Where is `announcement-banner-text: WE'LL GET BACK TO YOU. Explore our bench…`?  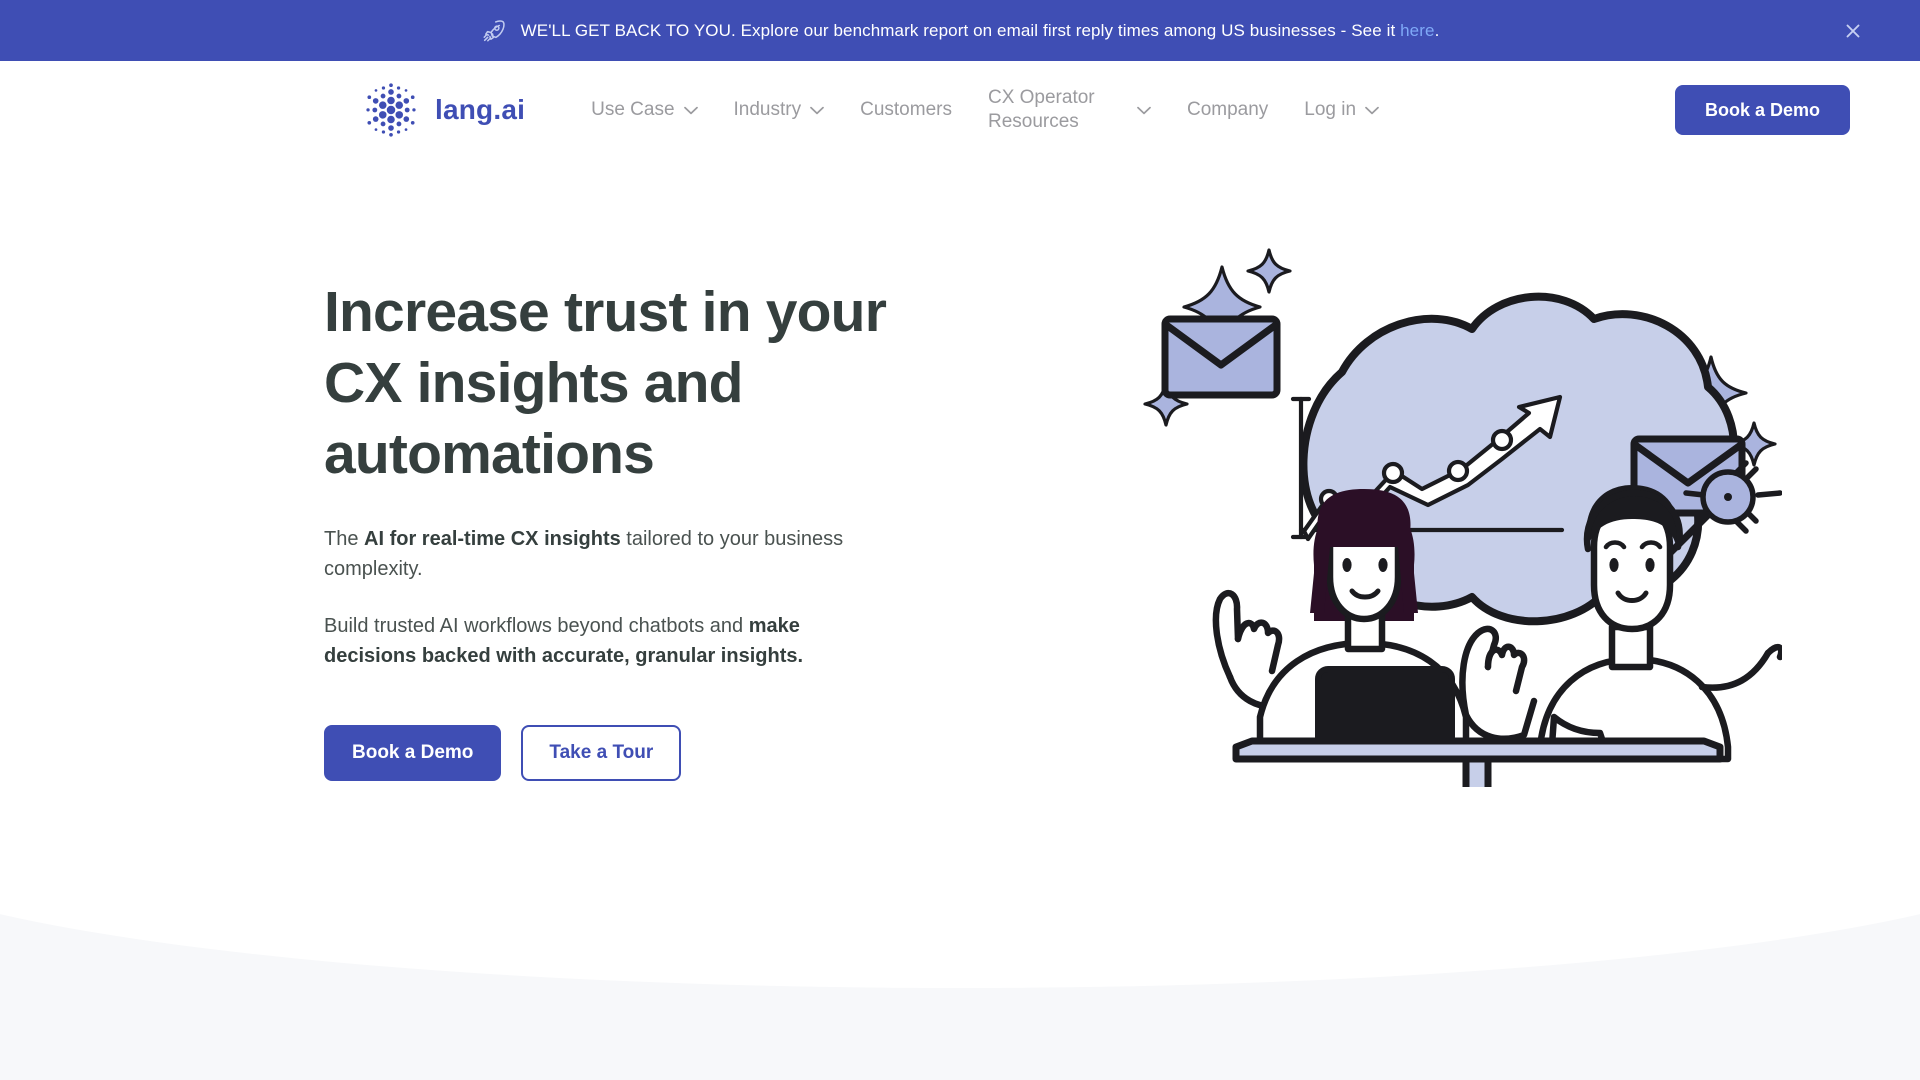
announcement-banner-text: WE'LL GET BACK TO YOU. Explore our bench… is located at coordinates (980, 31).